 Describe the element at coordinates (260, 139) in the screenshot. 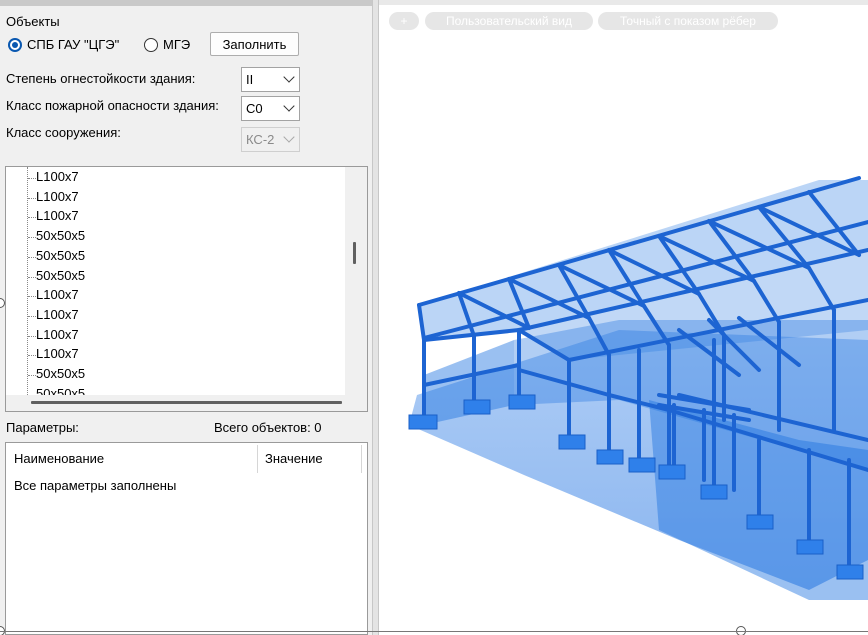

I see `structure-class-value: КС-2` at that location.